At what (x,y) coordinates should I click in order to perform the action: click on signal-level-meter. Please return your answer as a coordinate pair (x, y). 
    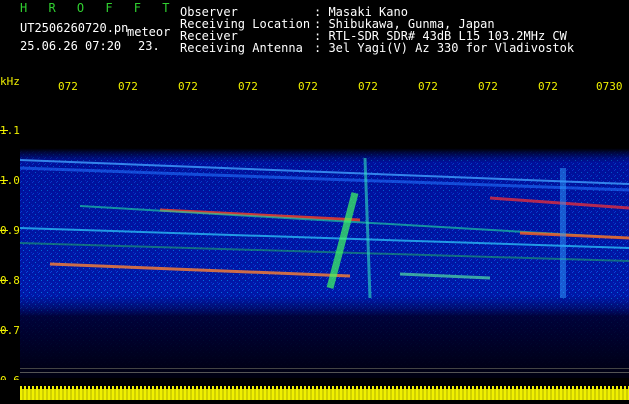
    Looking at the image, I should click on (314, 390).